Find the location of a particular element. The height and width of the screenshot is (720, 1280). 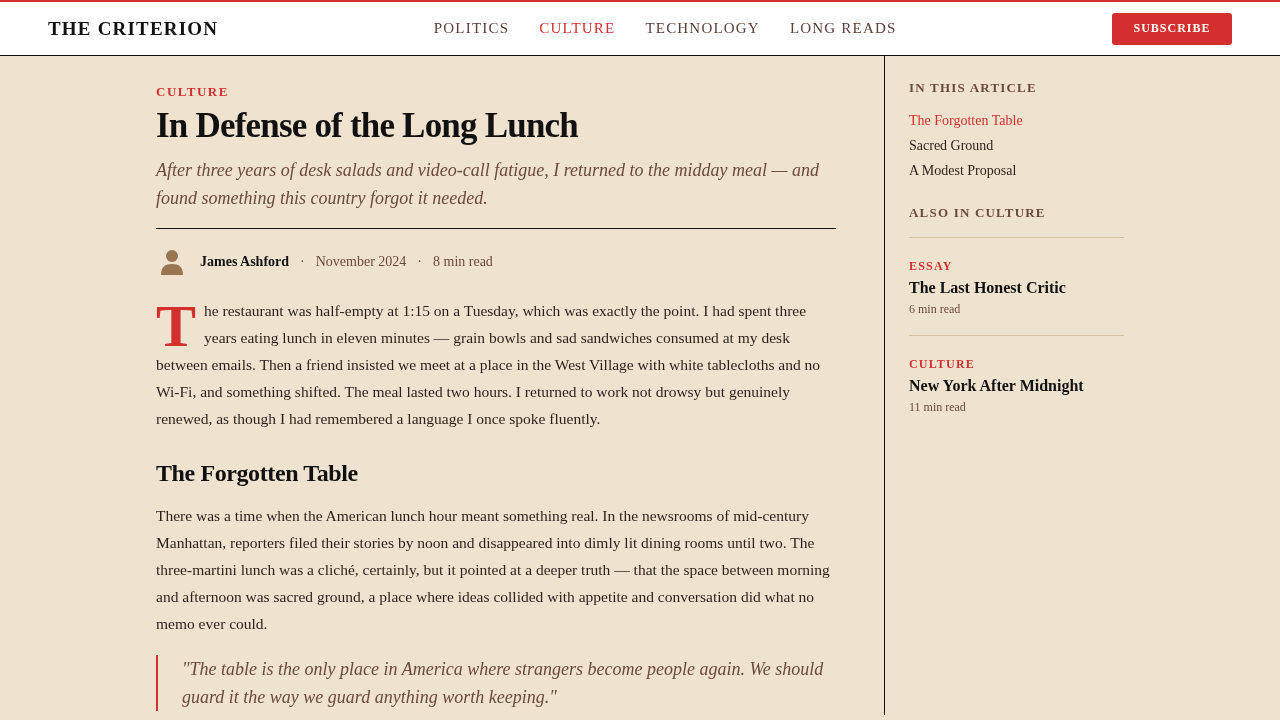

toc-link: Sacred Ground is located at coordinates (951, 145).